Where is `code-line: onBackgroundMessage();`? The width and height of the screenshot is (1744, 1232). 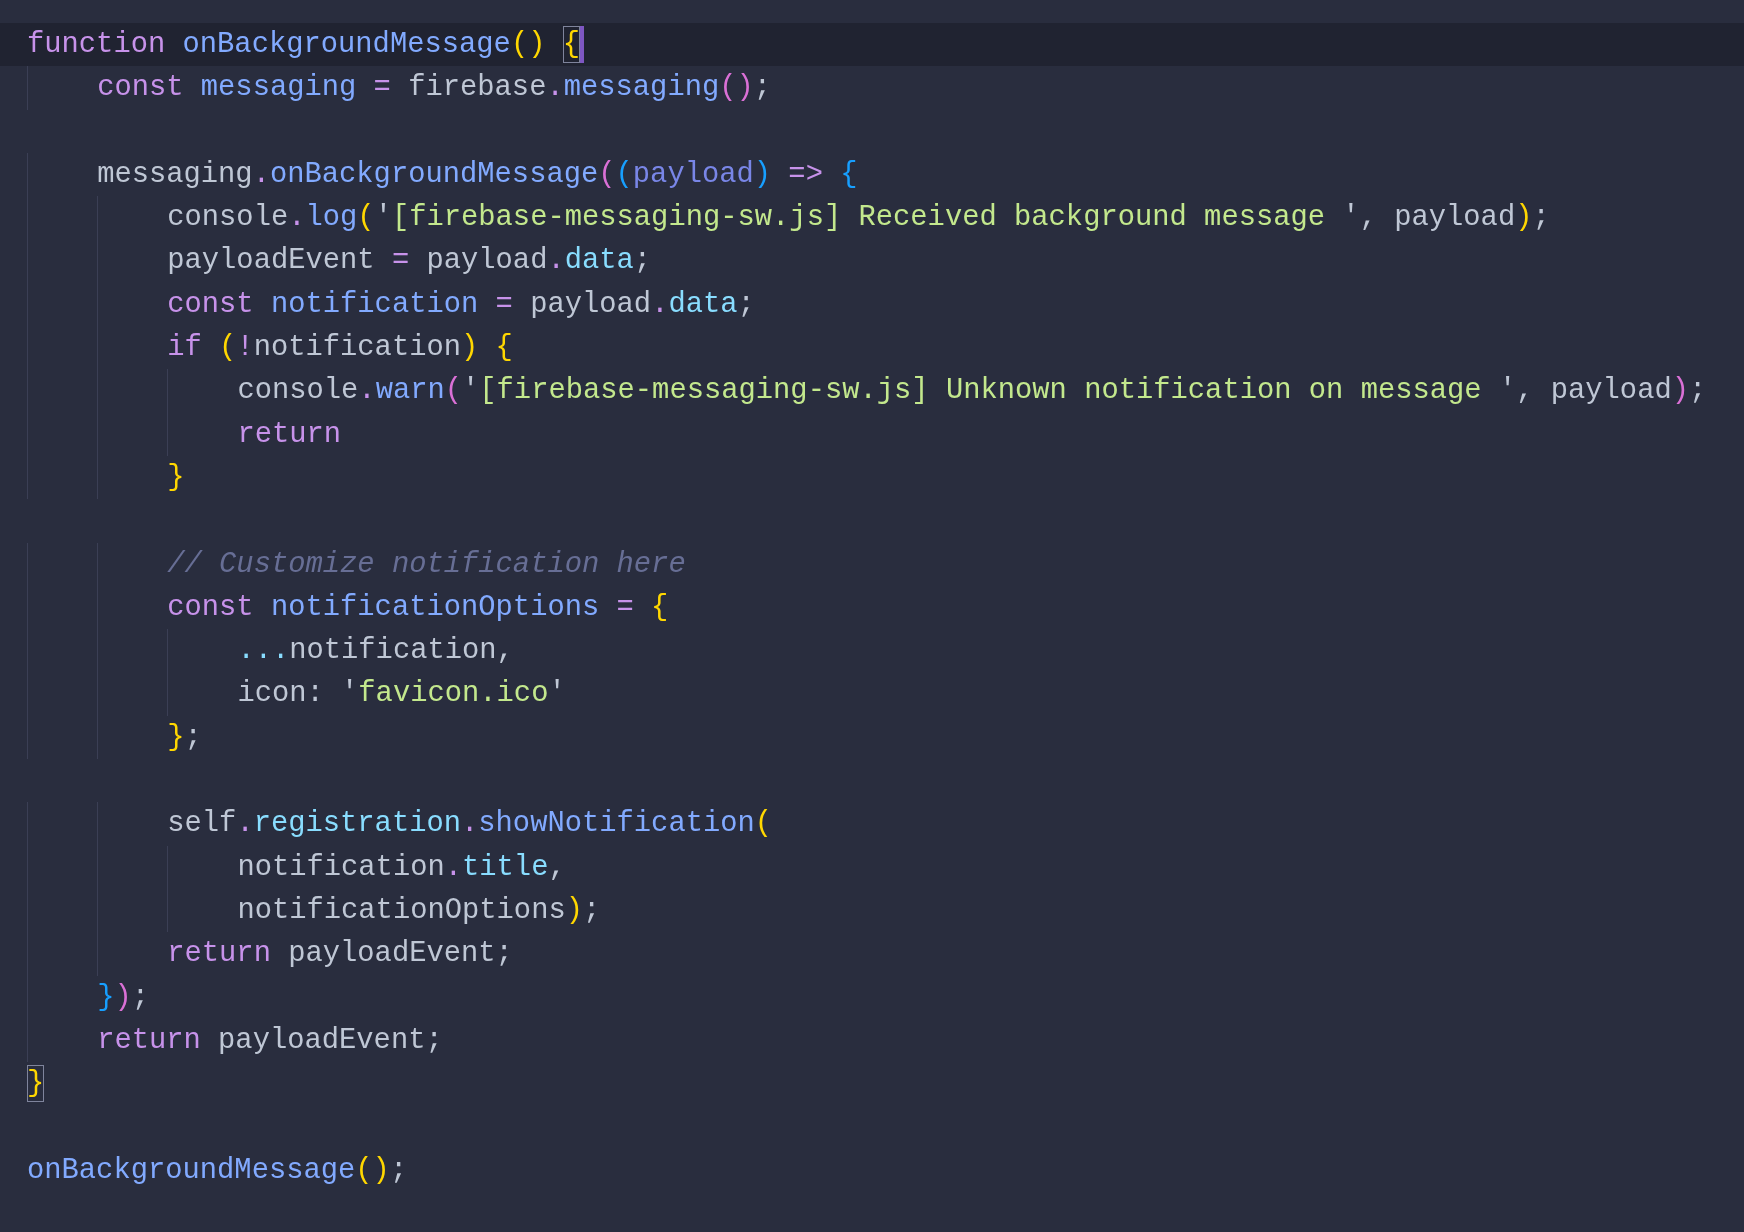 code-line: onBackgroundMessage(); is located at coordinates (217, 1170).